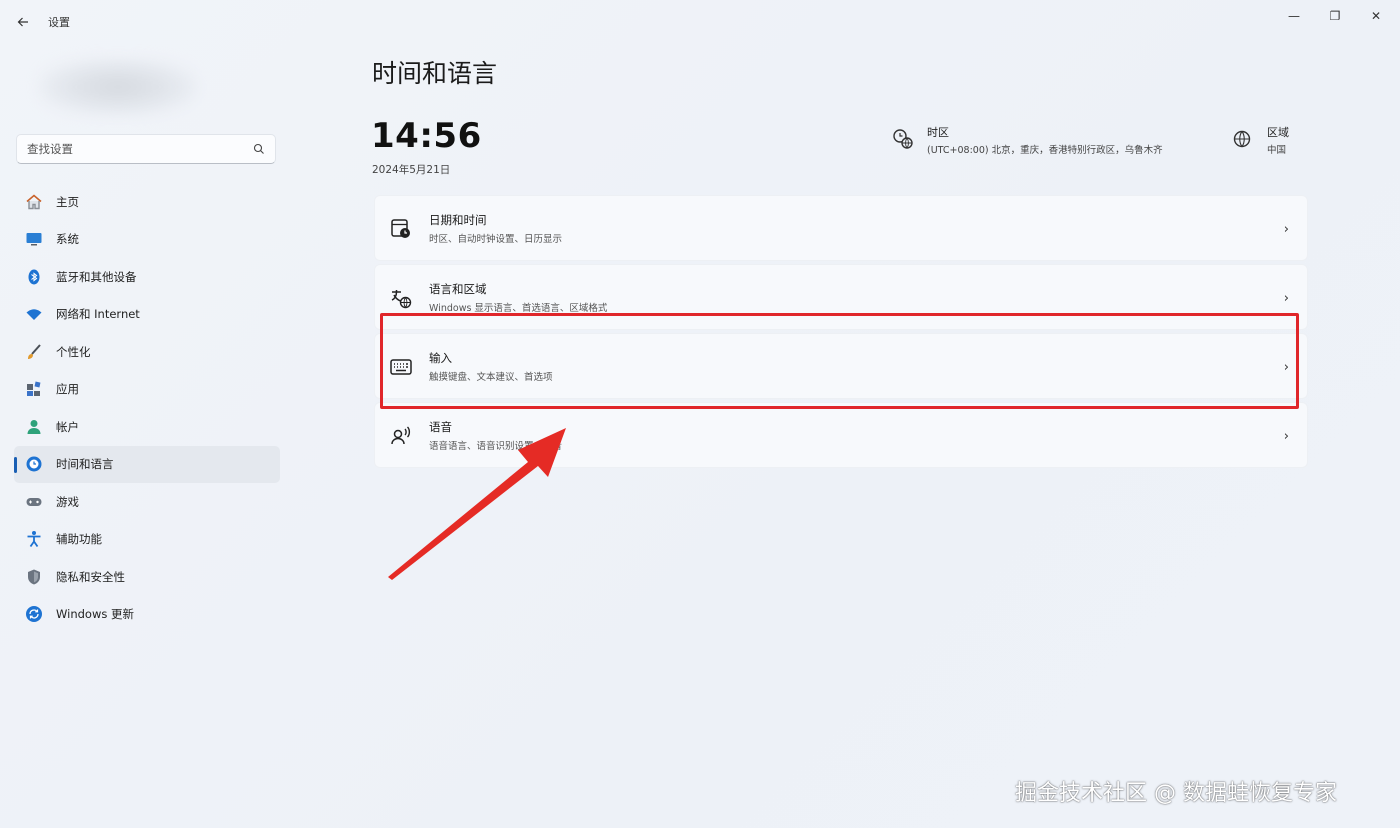 The height and width of the screenshot is (828, 1400). I want to click on search-icon, so click(259, 149).